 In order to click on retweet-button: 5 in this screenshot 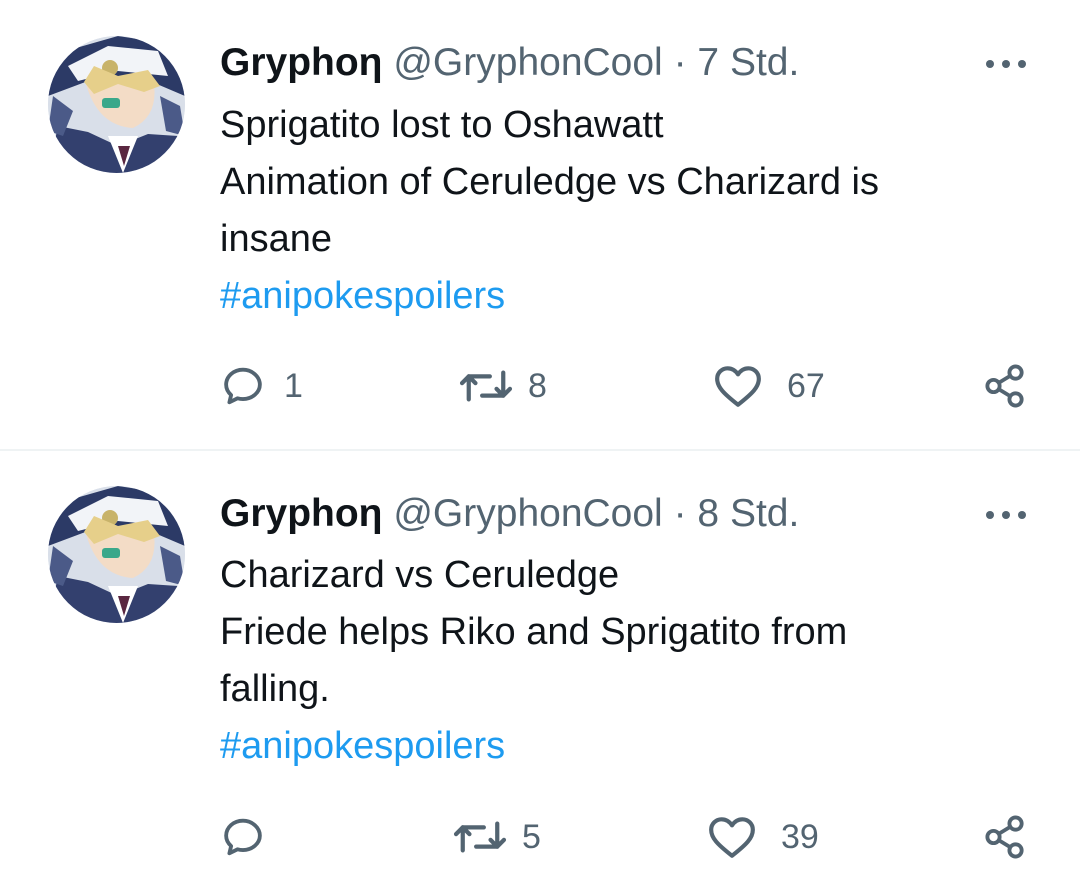, I will do `click(495, 837)`.